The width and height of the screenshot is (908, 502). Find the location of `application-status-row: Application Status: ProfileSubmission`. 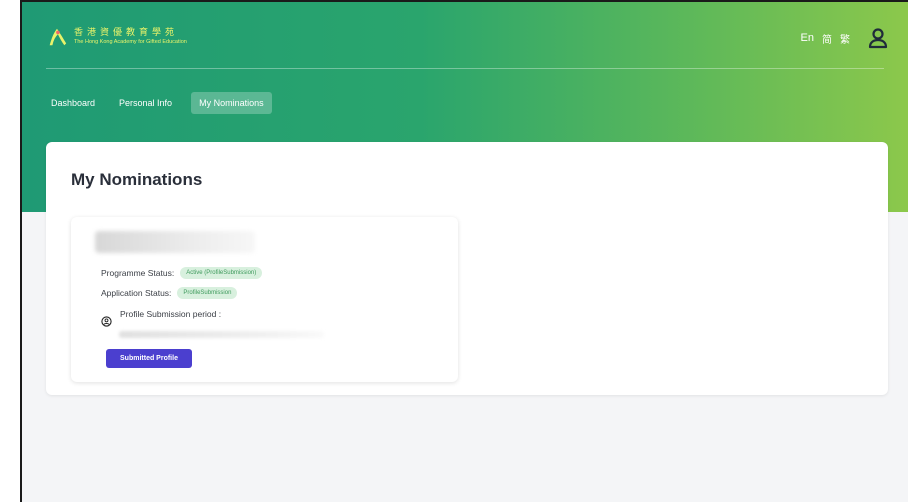

application-status-row: Application Status: ProfileSubmission is located at coordinates (169, 293).